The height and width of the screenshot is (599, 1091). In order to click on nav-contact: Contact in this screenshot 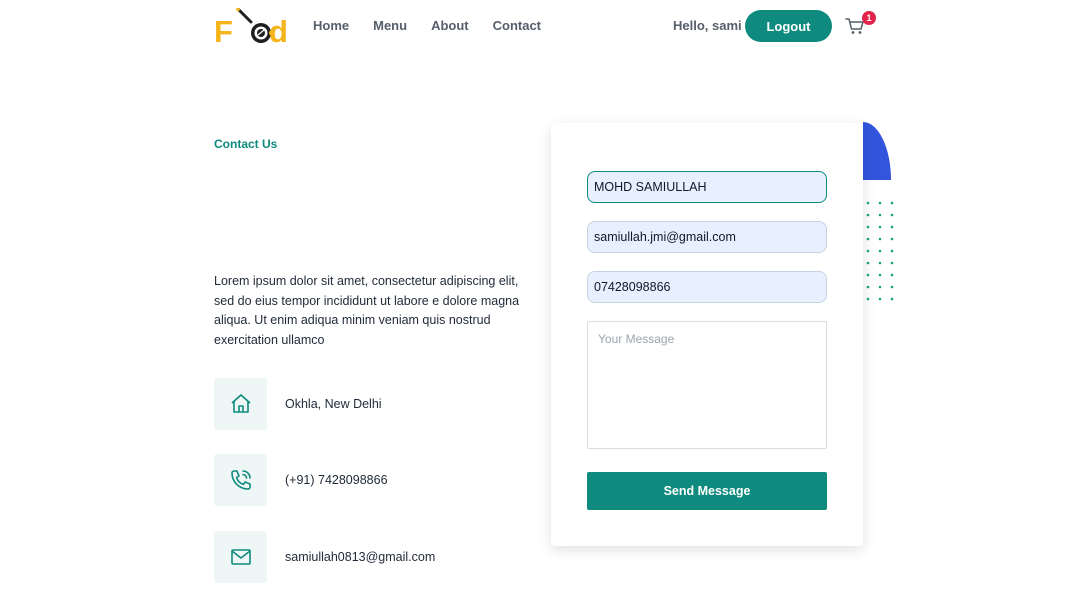, I will do `click(517, 25)`.